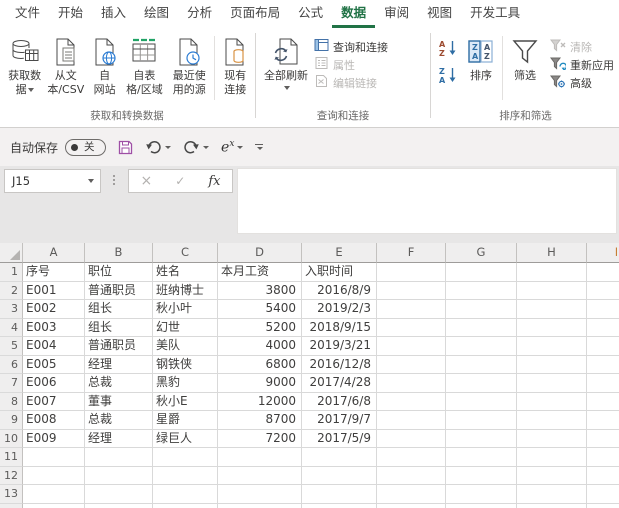  I want to click on queries-connections-button: 查询和连接, so click(351, 46).